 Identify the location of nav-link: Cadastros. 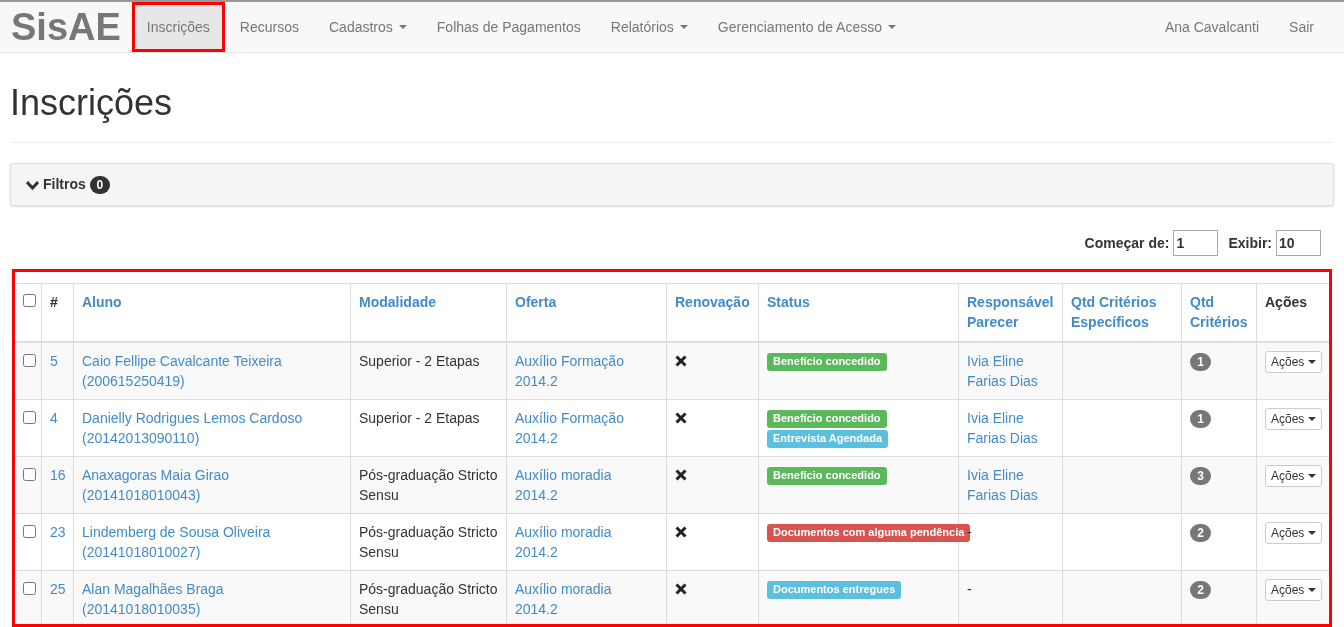
(368, 27).